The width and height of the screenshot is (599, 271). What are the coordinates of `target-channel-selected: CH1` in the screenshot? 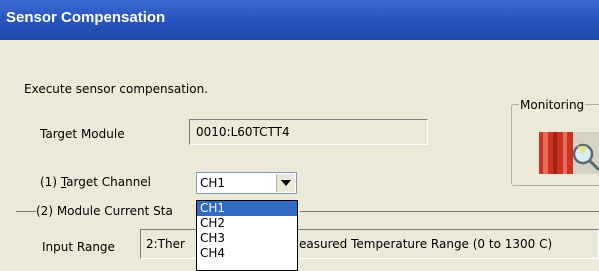 It's located at (213, 183).